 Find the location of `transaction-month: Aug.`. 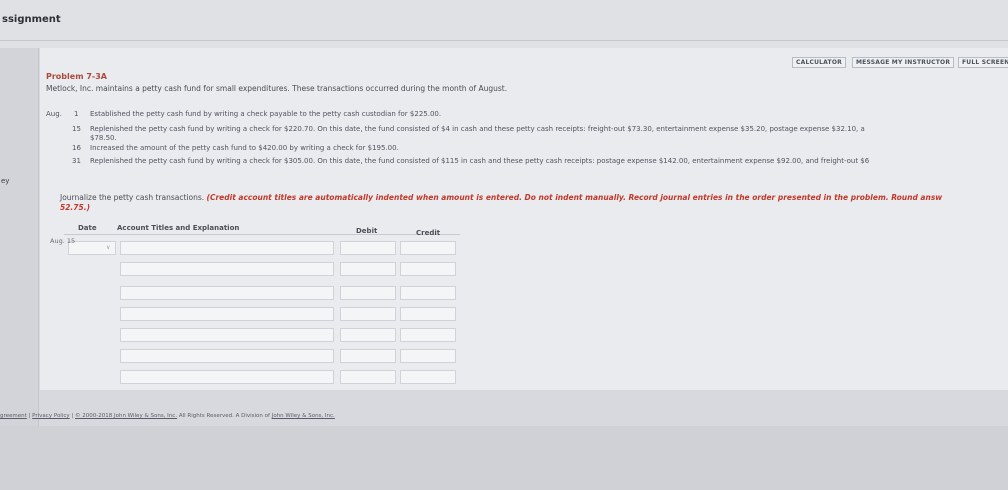

transaction-month: Aug. is located at coordinates (54, 114).